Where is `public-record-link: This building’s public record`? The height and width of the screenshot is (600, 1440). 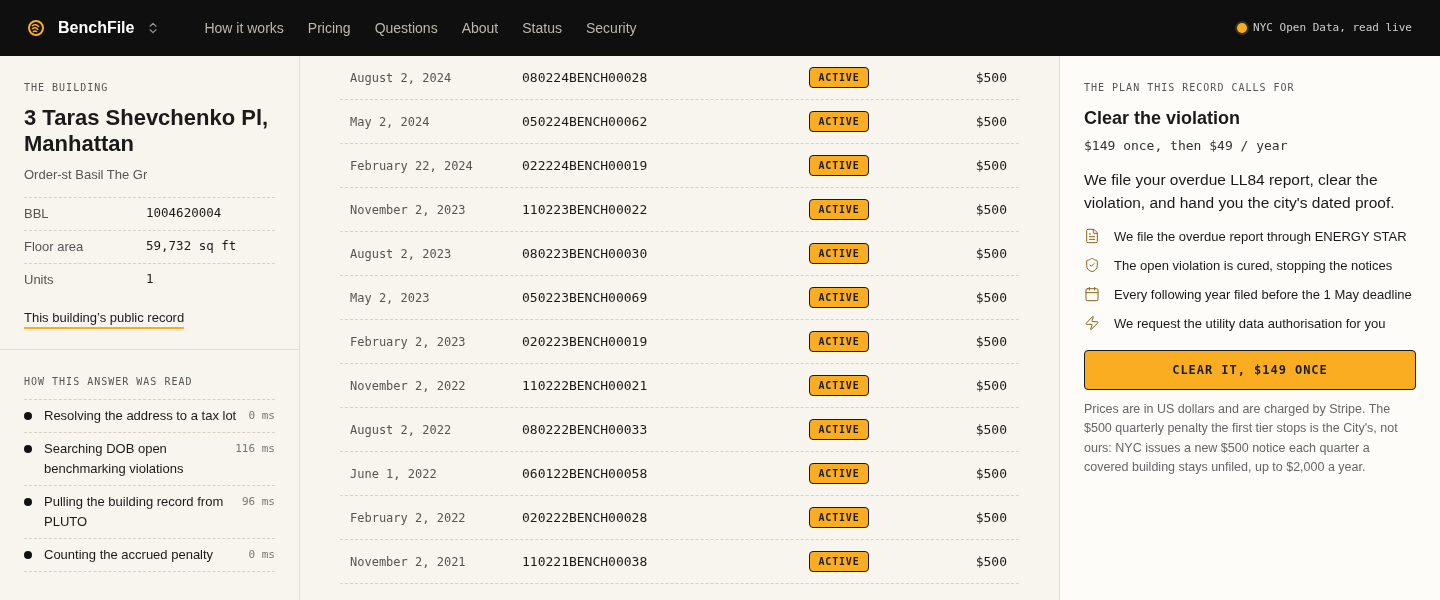
public-record-link: This building’s public record is located at coordinates (104, 318).